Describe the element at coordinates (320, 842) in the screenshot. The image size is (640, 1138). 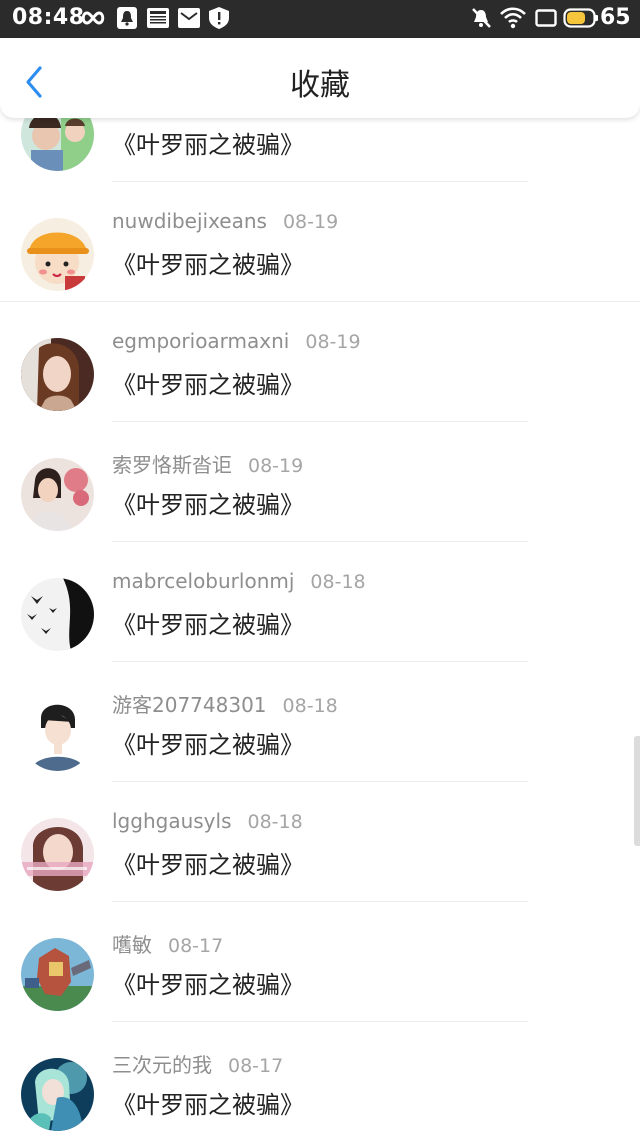
I see `list-item: lgghgausyls 08-18 《叶罗丽之被骗》` at that location.